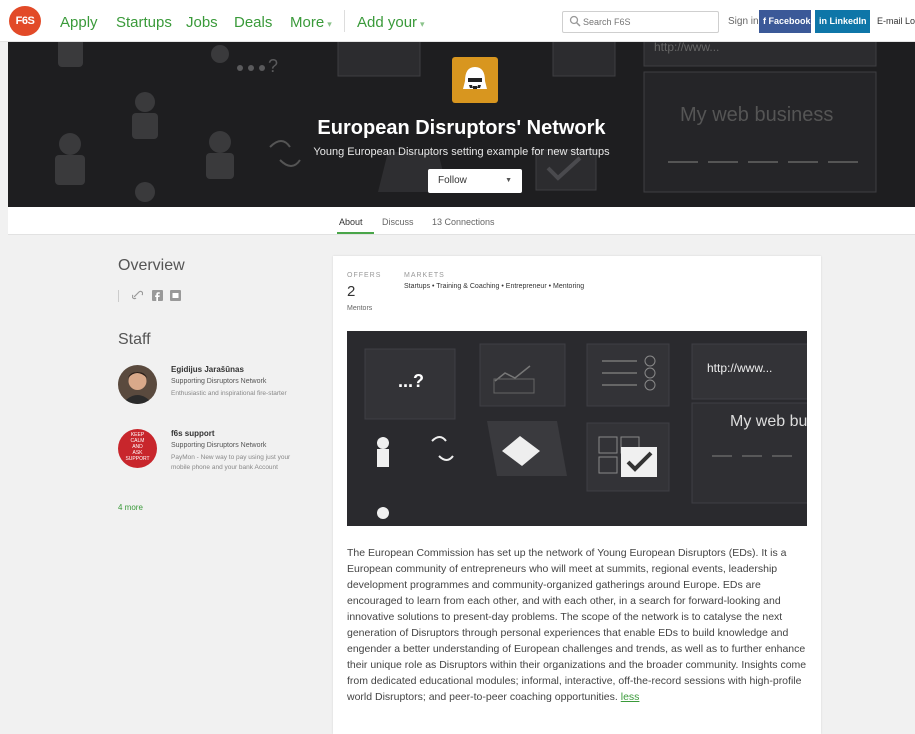 The width and height of the screenshot is (915, 734). What do you see at coordinates (351, 291) in the screenshot?
I see `offers-count: 2` at bounding box center [351, 291].